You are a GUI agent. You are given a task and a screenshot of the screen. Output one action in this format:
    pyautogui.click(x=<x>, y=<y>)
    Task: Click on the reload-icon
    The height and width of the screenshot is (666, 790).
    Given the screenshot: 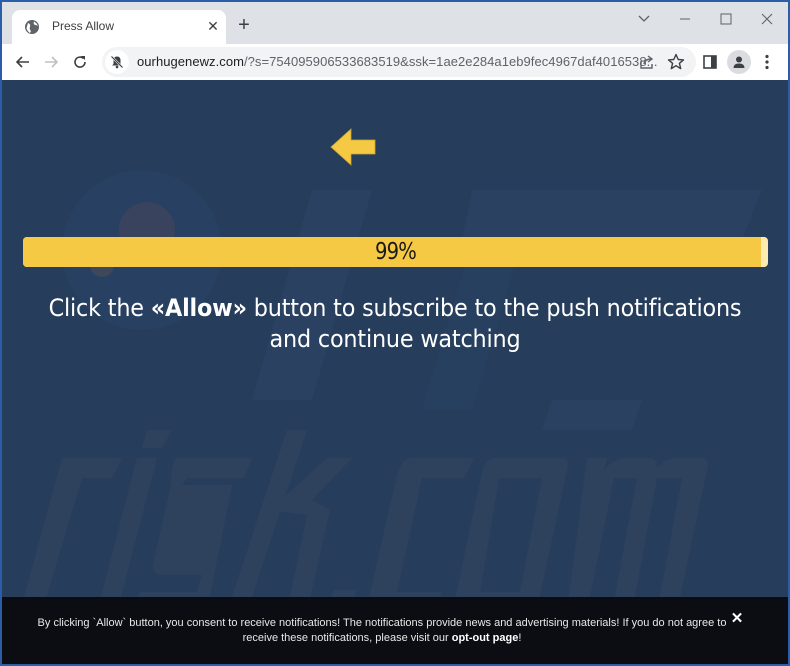 What is the action you would take?
    pyautogui.click(x=80, y=62)
    